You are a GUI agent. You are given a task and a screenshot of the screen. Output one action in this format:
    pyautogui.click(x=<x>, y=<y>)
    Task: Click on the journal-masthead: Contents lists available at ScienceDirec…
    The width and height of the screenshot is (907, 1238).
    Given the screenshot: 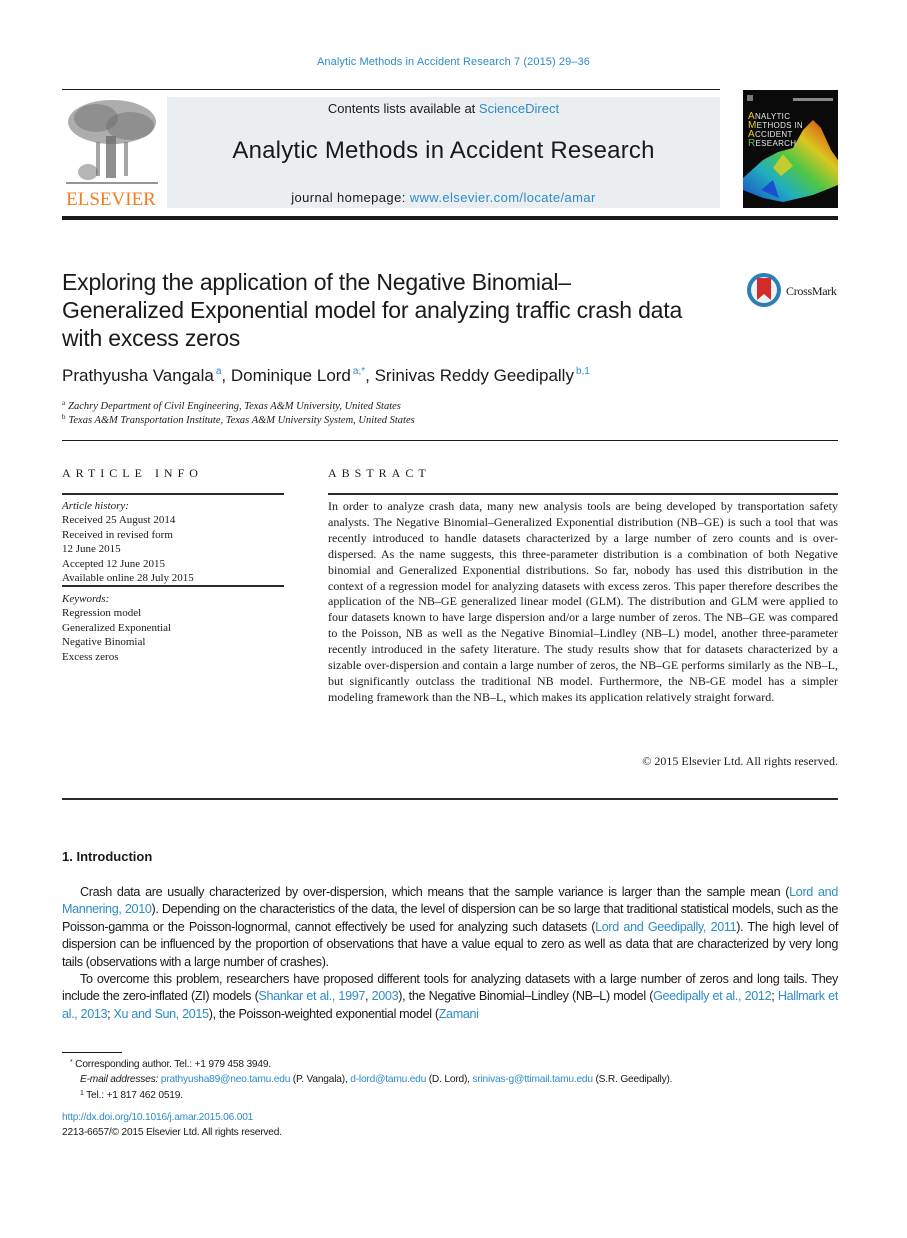 What is the action you would take?
    pyautogui.click(x=443, y=152)
    